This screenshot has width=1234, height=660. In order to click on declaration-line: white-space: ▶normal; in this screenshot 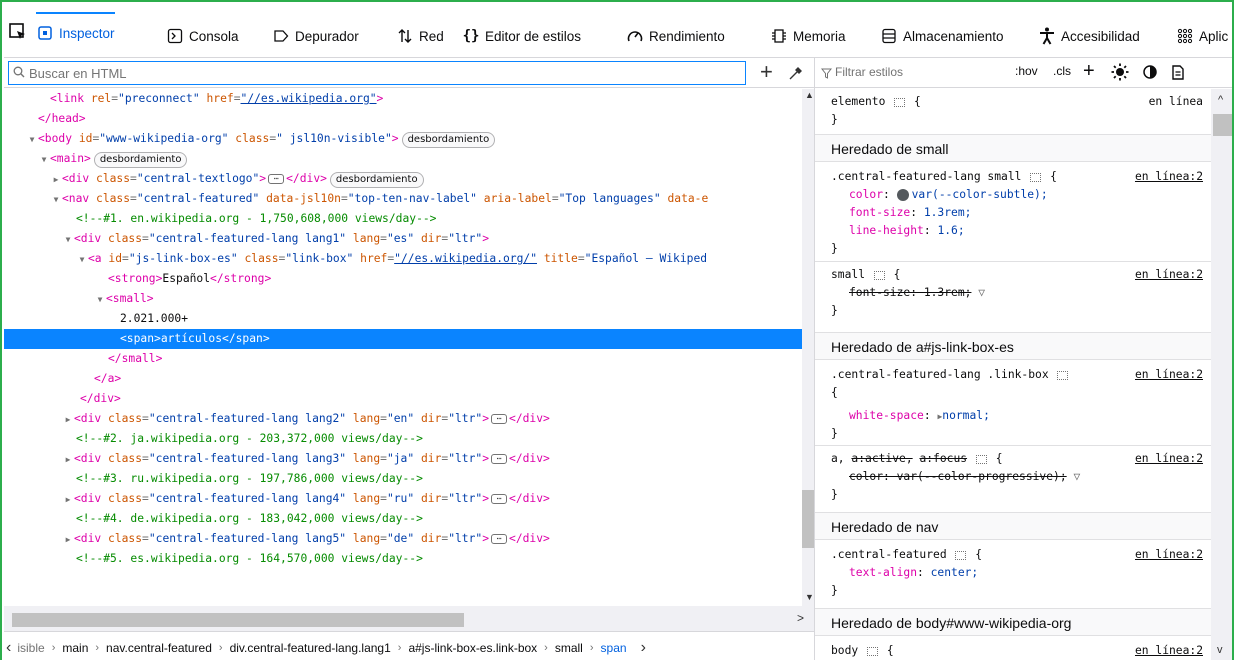, I will do `click(1013, 416)`.